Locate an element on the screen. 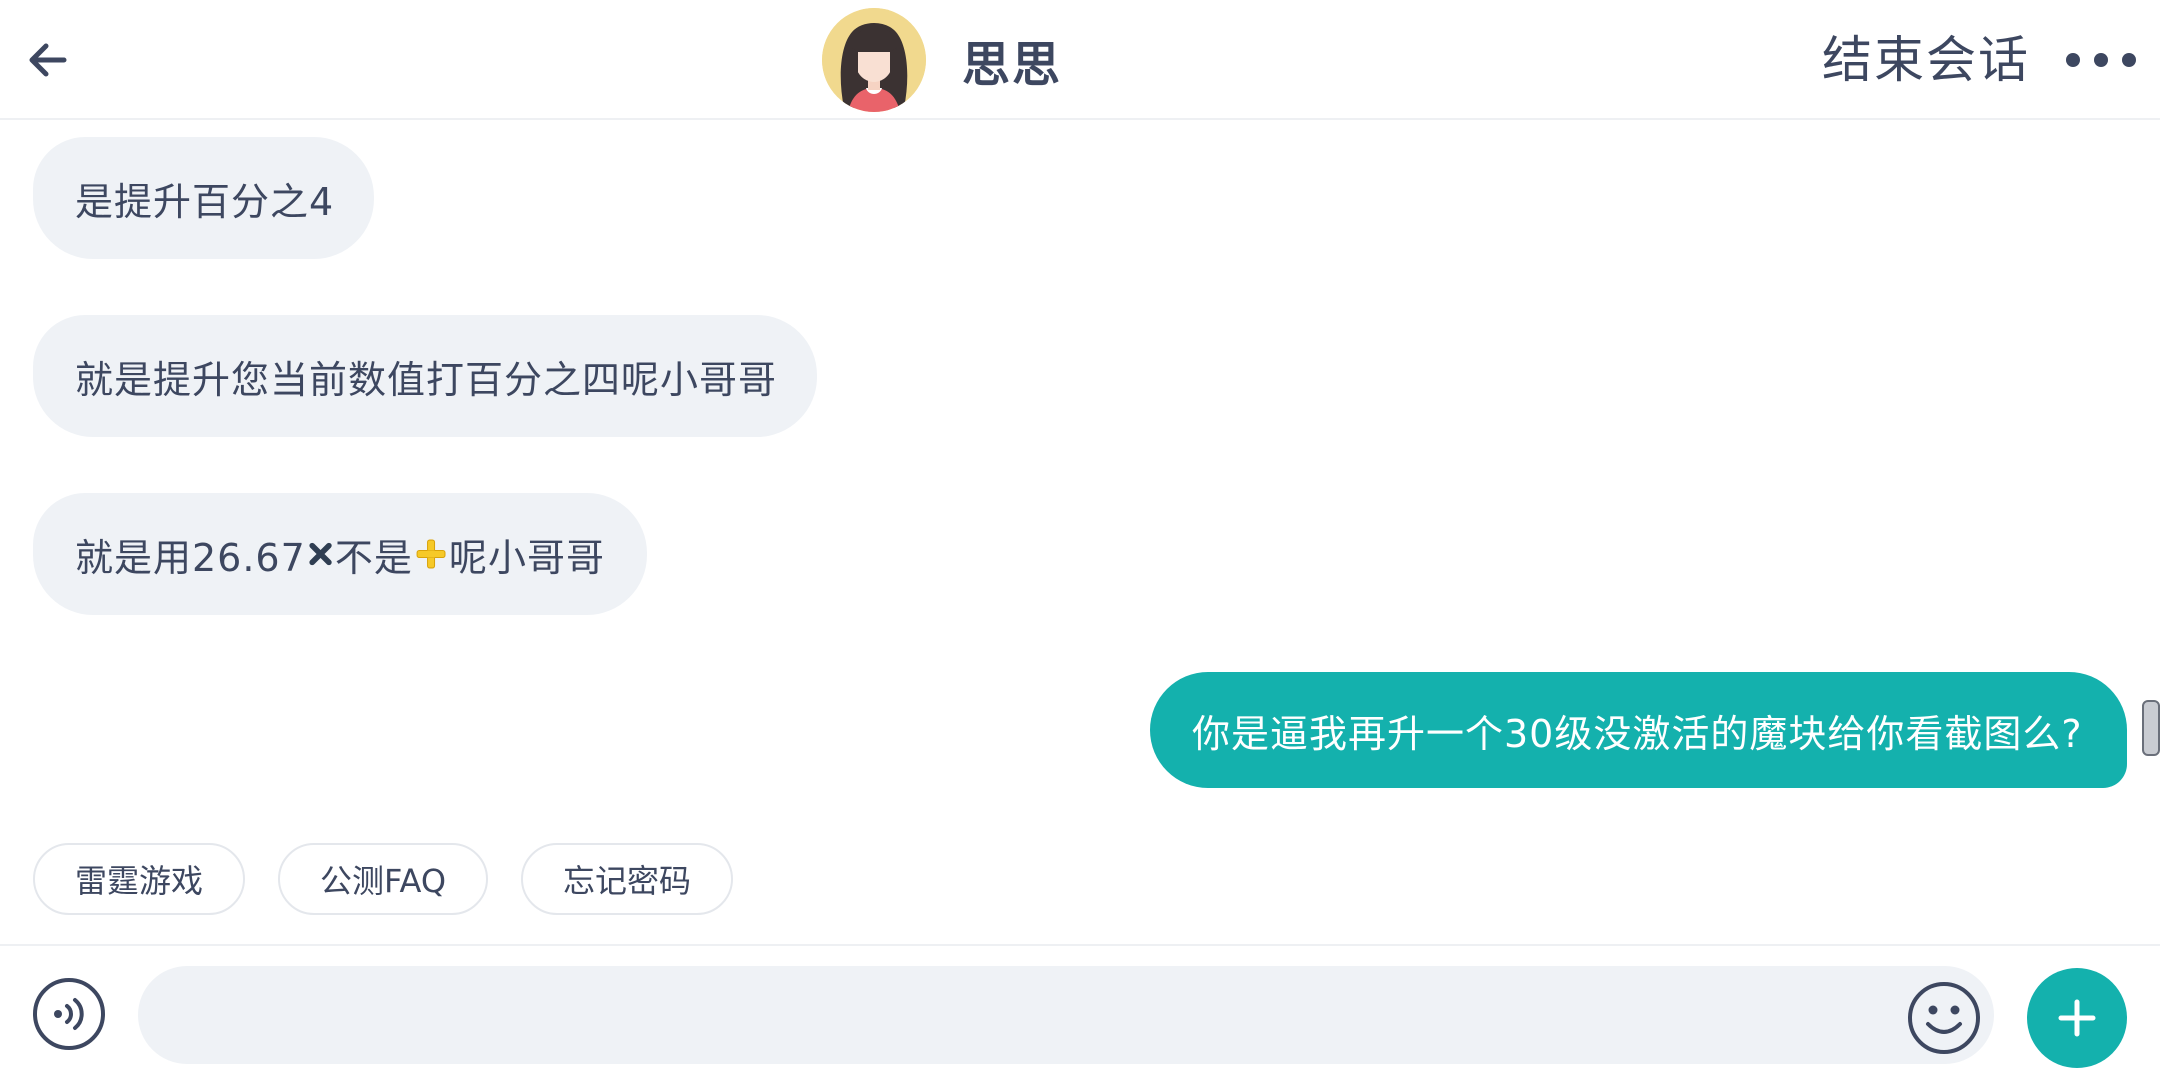 The height and width of the screenshot is (1080, 2160). agent-info: 思思 is located at coordinates (942, 60).